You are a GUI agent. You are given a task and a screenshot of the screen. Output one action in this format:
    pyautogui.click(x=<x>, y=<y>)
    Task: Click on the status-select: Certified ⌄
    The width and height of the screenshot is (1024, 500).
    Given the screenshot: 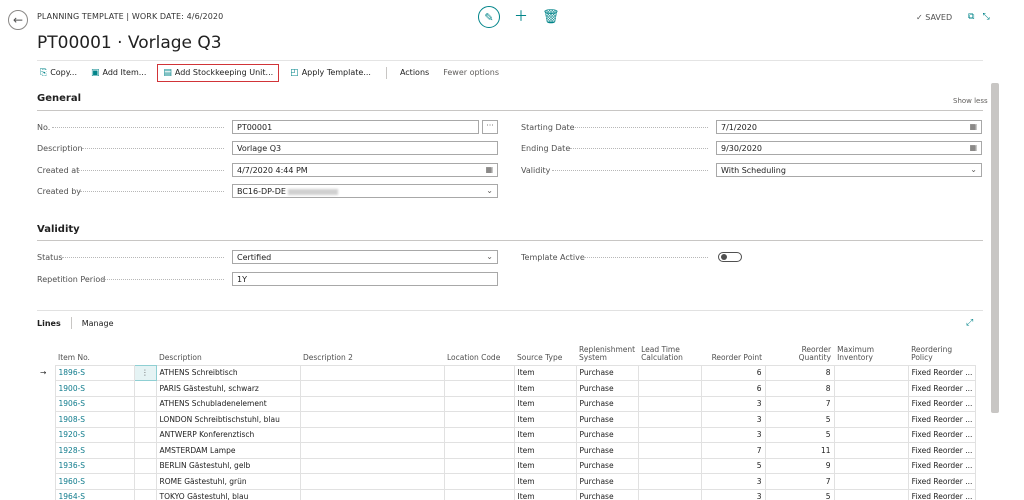 What is the action you would take?
    pyautogui.click(x=365, y=257)
    